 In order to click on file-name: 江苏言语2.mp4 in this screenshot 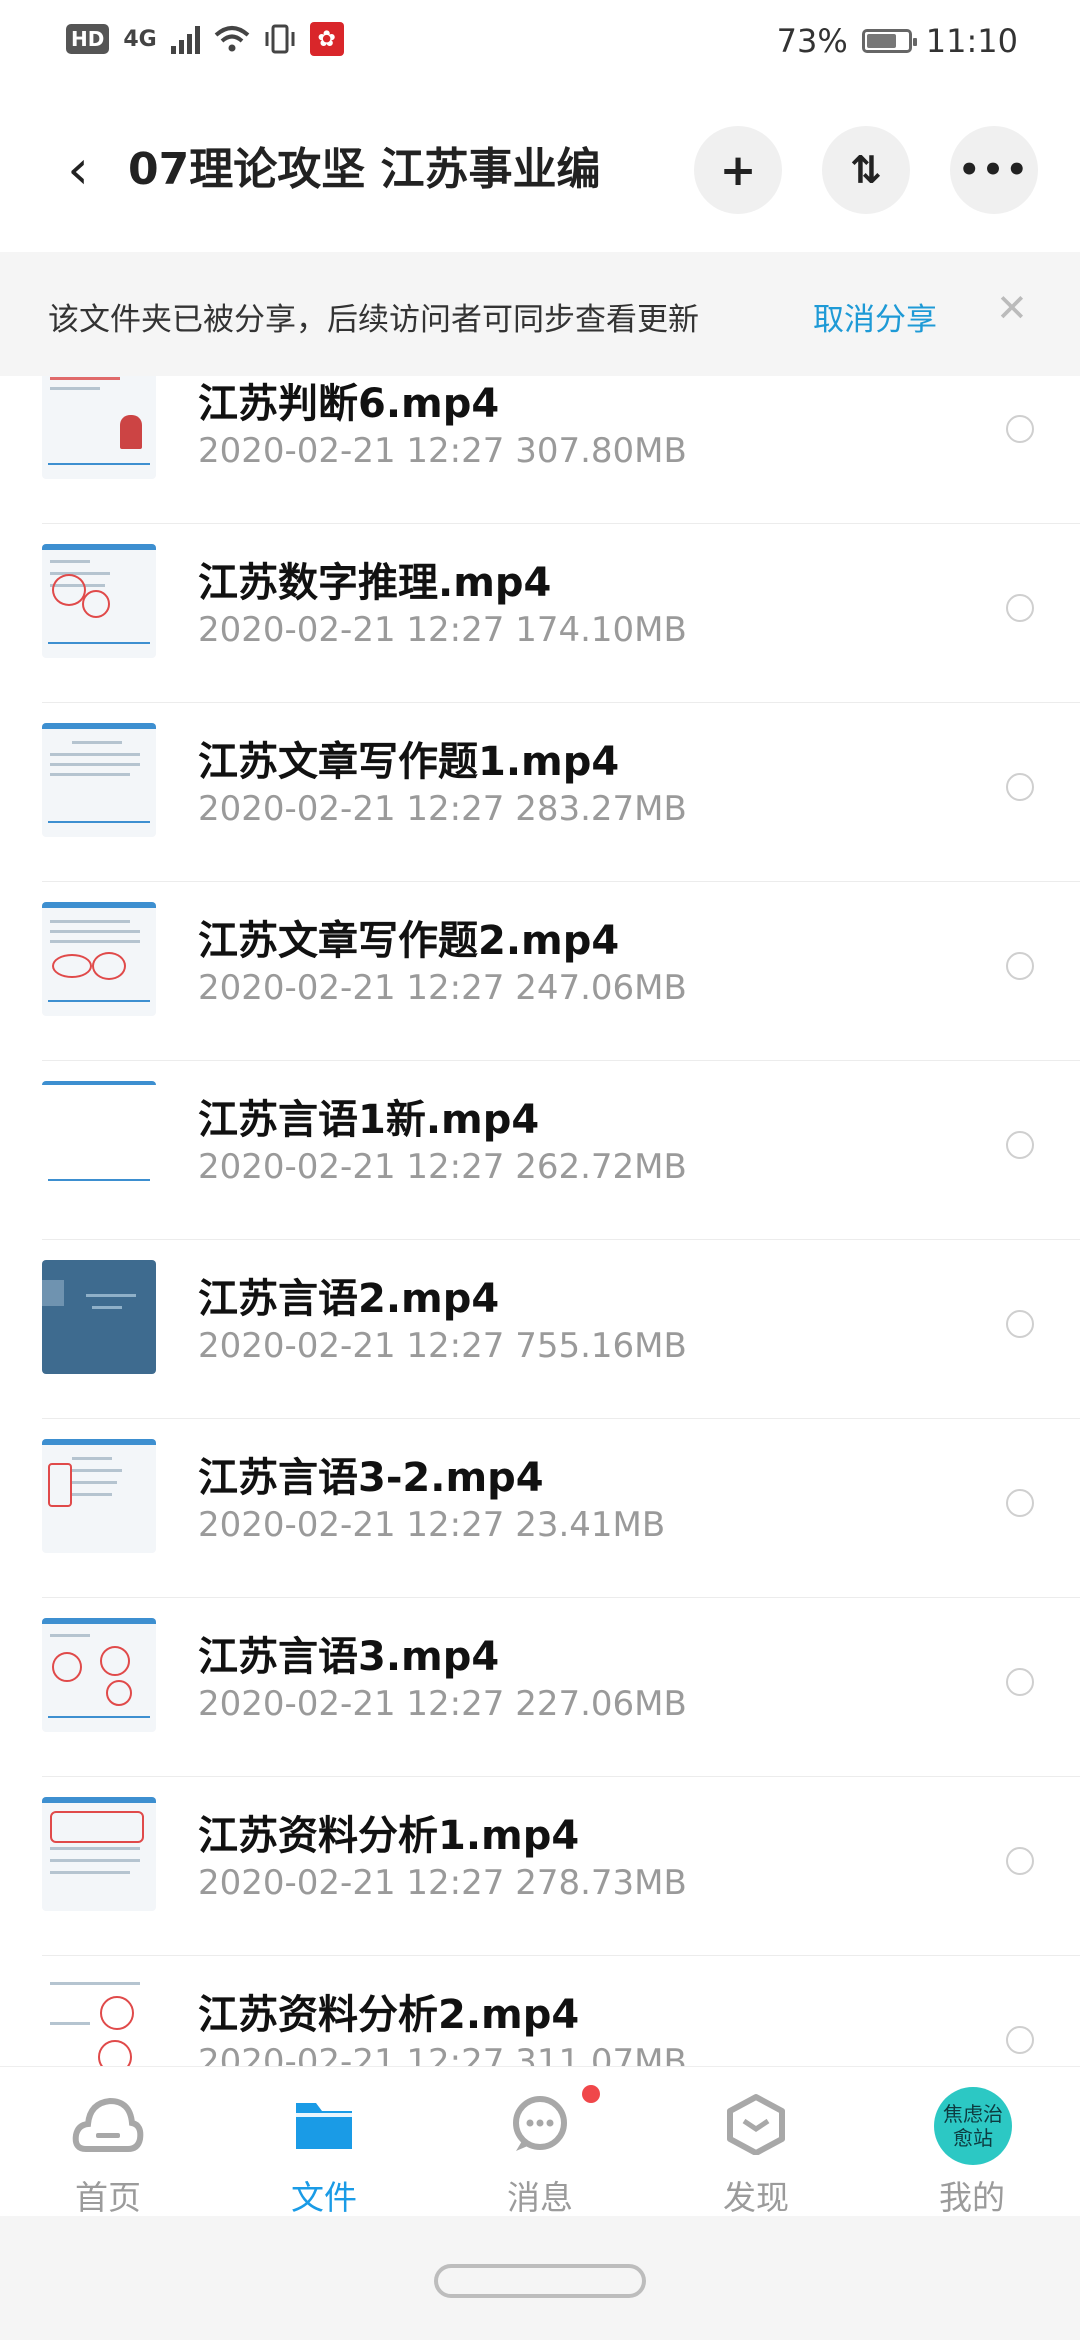, I will do `click(349, 1299)`.